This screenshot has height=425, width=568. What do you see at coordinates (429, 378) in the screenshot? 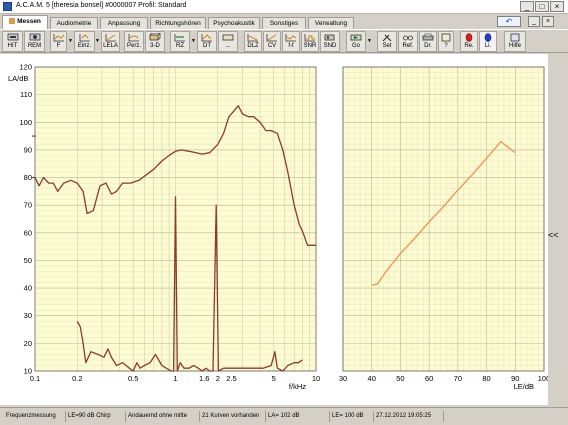
I see `x-tick-label: 60` at bounding box center [429, 378].